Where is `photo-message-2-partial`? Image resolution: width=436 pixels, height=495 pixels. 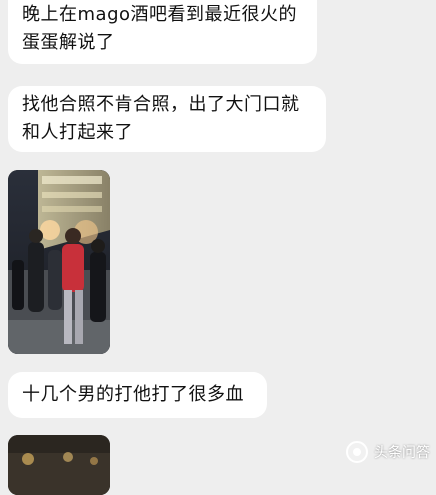 photo-message-2-partial is located at coordinates (59, 465).